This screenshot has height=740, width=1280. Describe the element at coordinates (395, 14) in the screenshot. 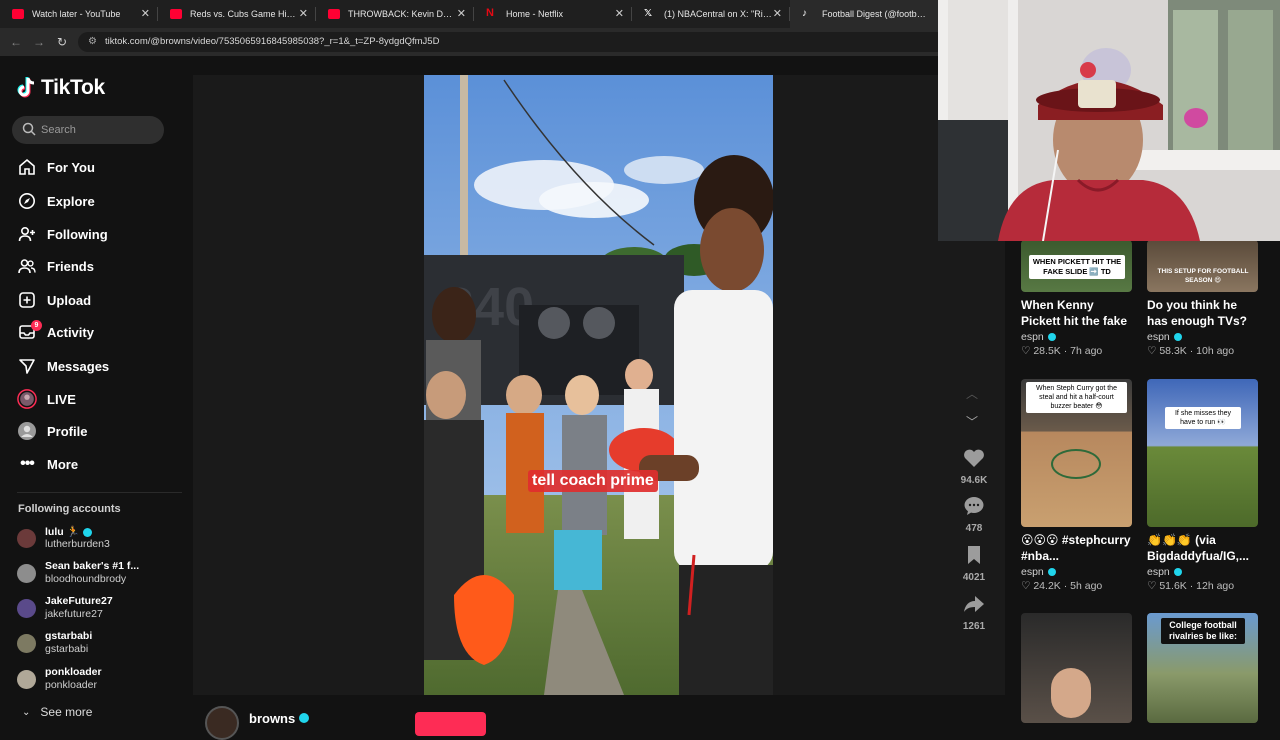

I see `browser-tab: THROWBACK: Kevin Durant Co ✕` at that location.